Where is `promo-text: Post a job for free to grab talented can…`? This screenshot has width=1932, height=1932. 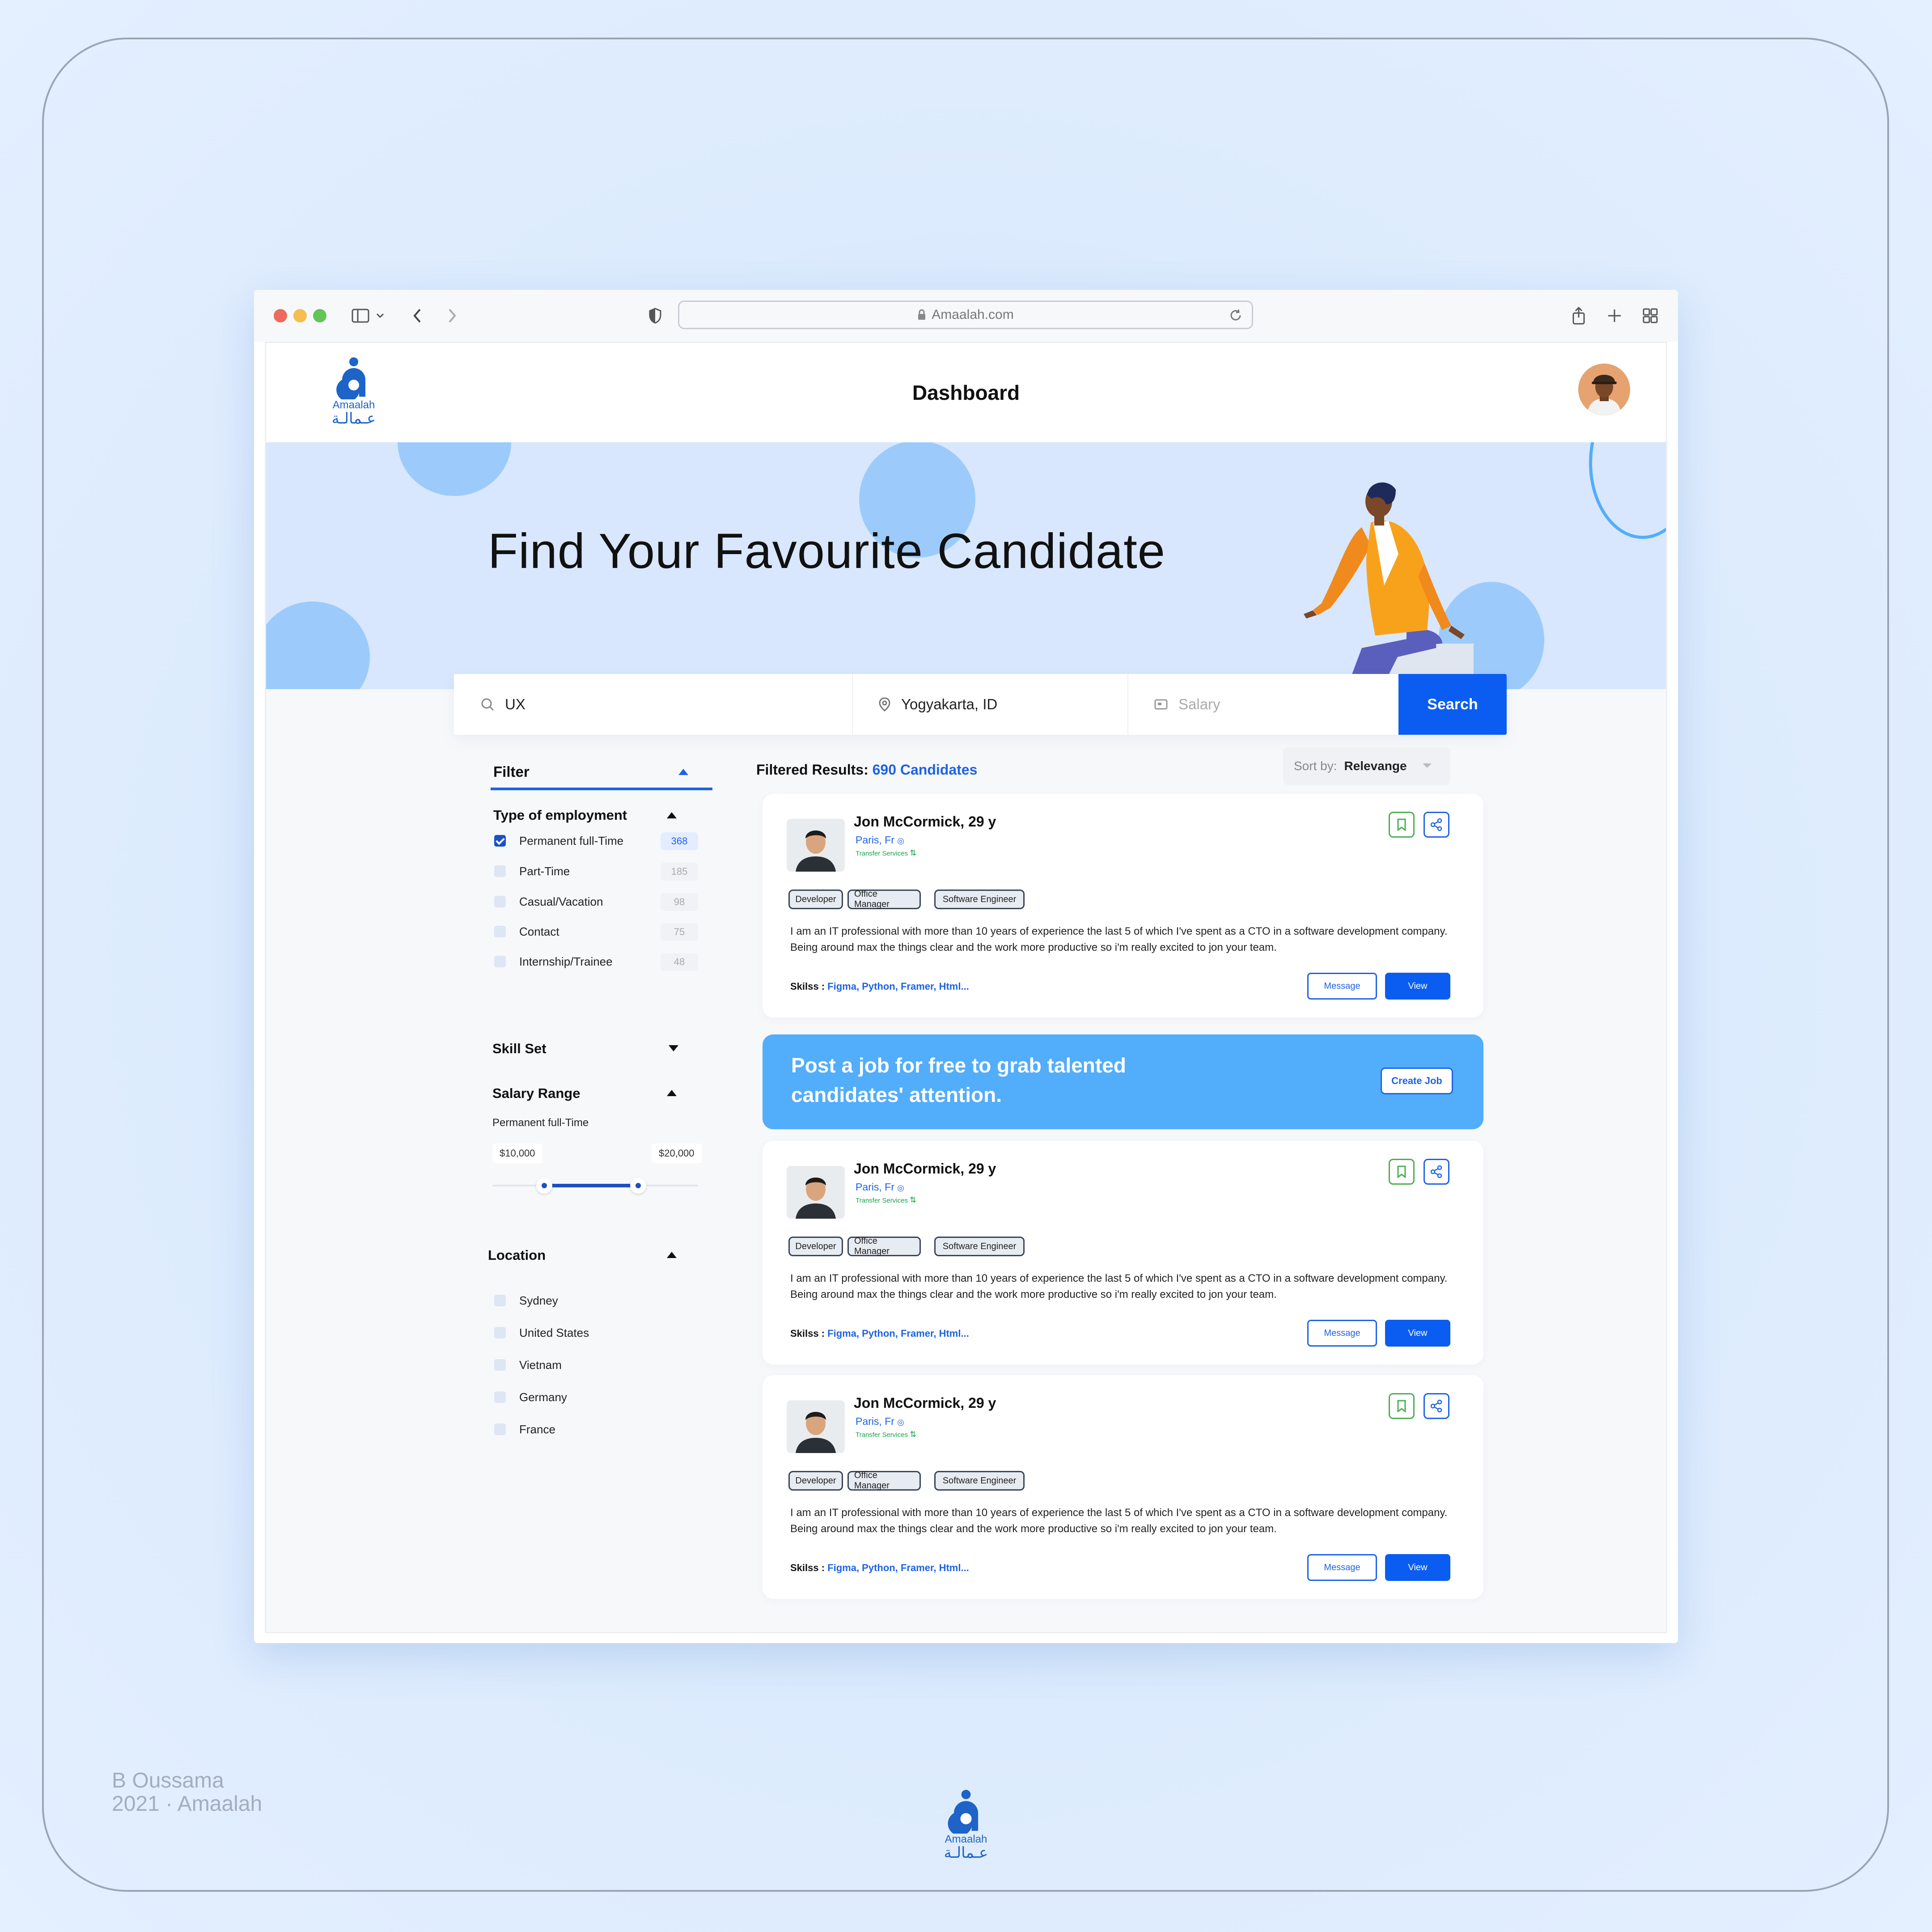
promo-text: Post a job for free to grab talented can… is located at coordinates (958, 1080).